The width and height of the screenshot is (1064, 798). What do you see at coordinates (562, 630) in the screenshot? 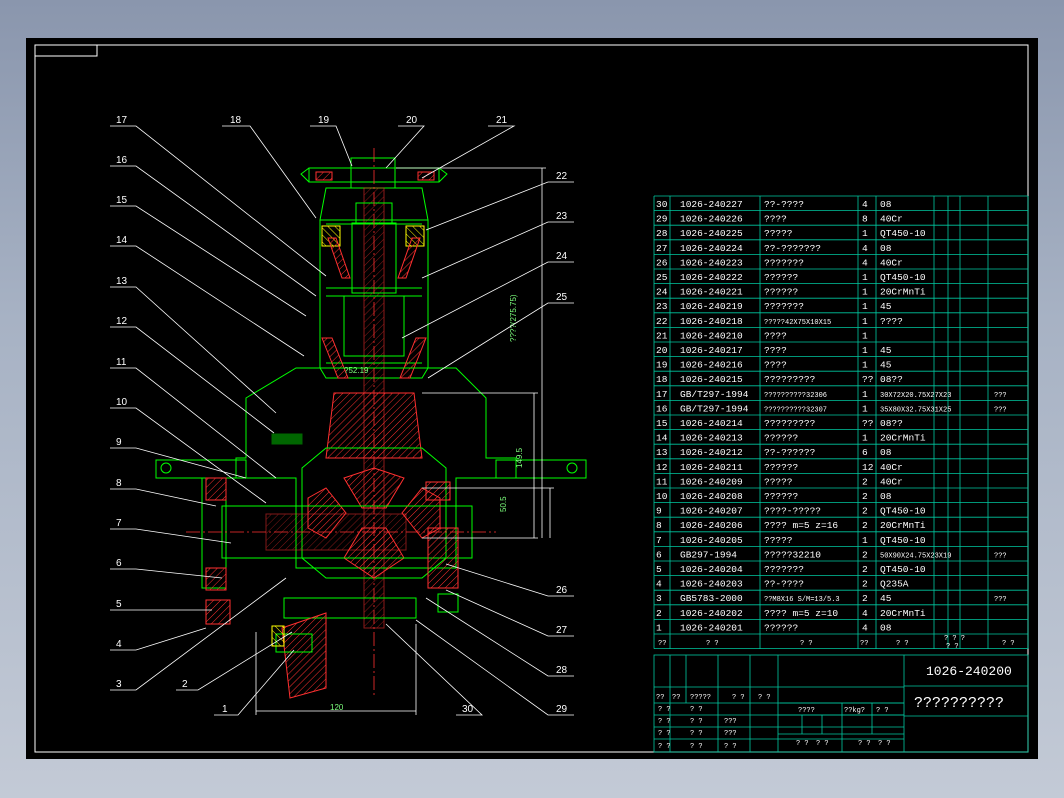
I see `leader-label-27: 27` at bounding box center [562, 630].